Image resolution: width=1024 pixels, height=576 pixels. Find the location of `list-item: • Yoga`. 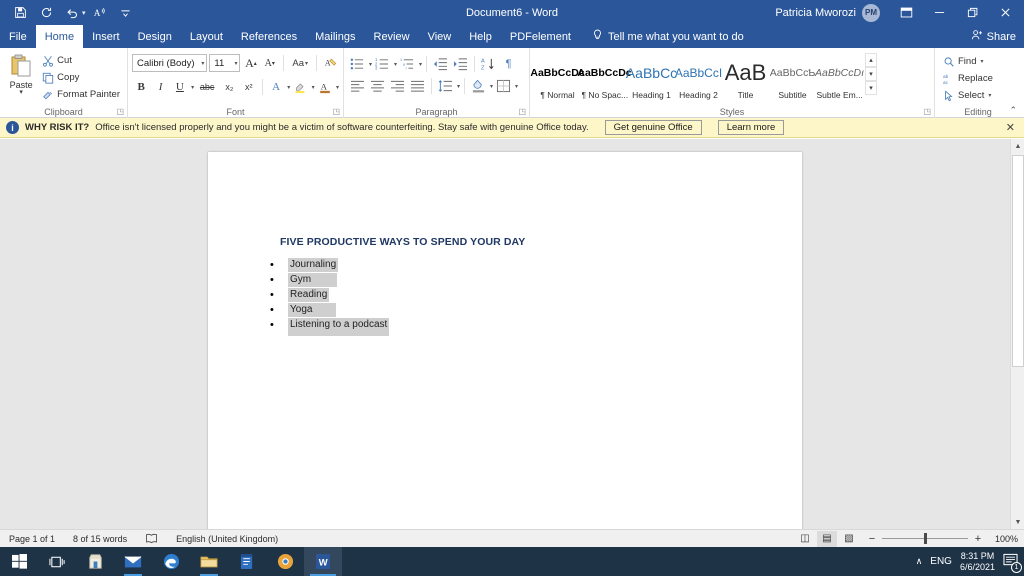

list-item: • Yoga is located at coordinates (329, 310).